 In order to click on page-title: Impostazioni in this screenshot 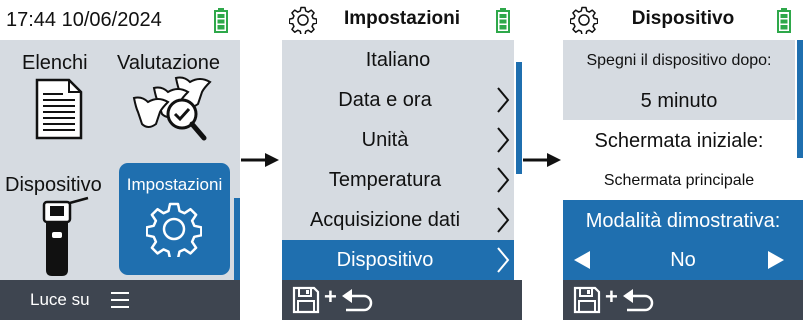, I will do `click(402, 18)`.